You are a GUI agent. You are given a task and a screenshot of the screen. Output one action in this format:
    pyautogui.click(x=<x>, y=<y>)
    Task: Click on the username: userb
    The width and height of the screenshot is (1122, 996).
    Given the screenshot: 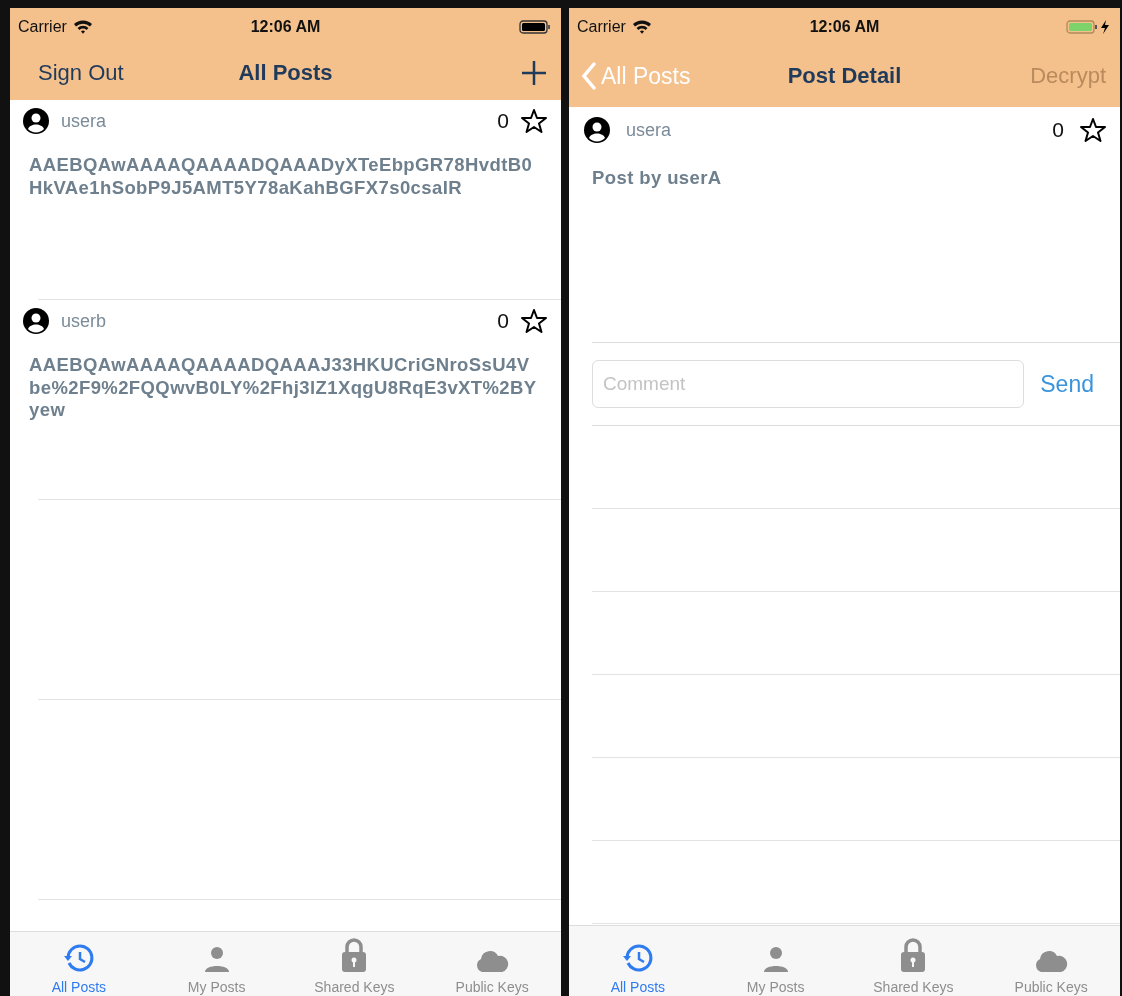 What is the action you would take?
    pyautogui.click(x=84, y=321)
    